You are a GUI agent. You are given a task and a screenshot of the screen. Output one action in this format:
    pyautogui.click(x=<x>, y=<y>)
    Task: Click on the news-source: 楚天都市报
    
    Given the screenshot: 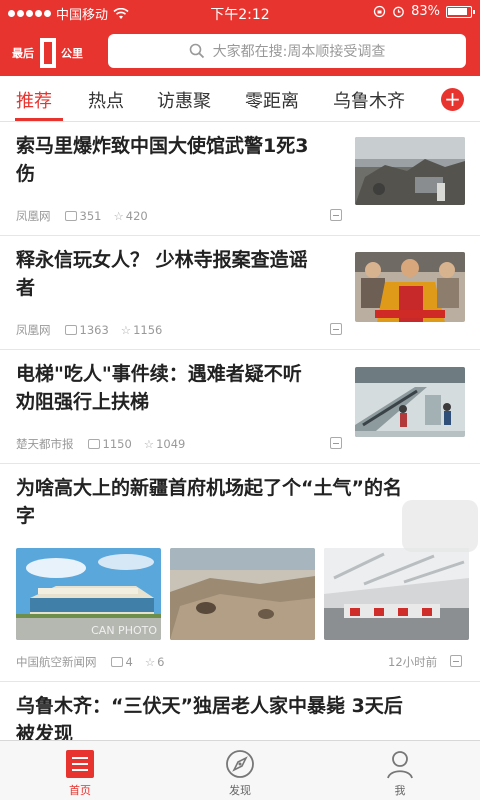 What is the action you would take?
    pyautogui.click(x=45, y=444)
    